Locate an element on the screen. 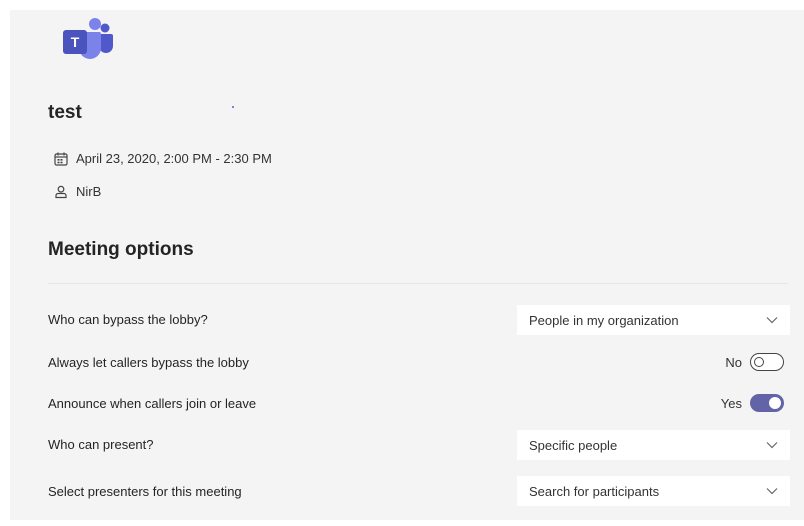 Image resolution: width=804 pixels, height=526 pixels. callers-bypass-state: No is located at coordinates (733, 362).